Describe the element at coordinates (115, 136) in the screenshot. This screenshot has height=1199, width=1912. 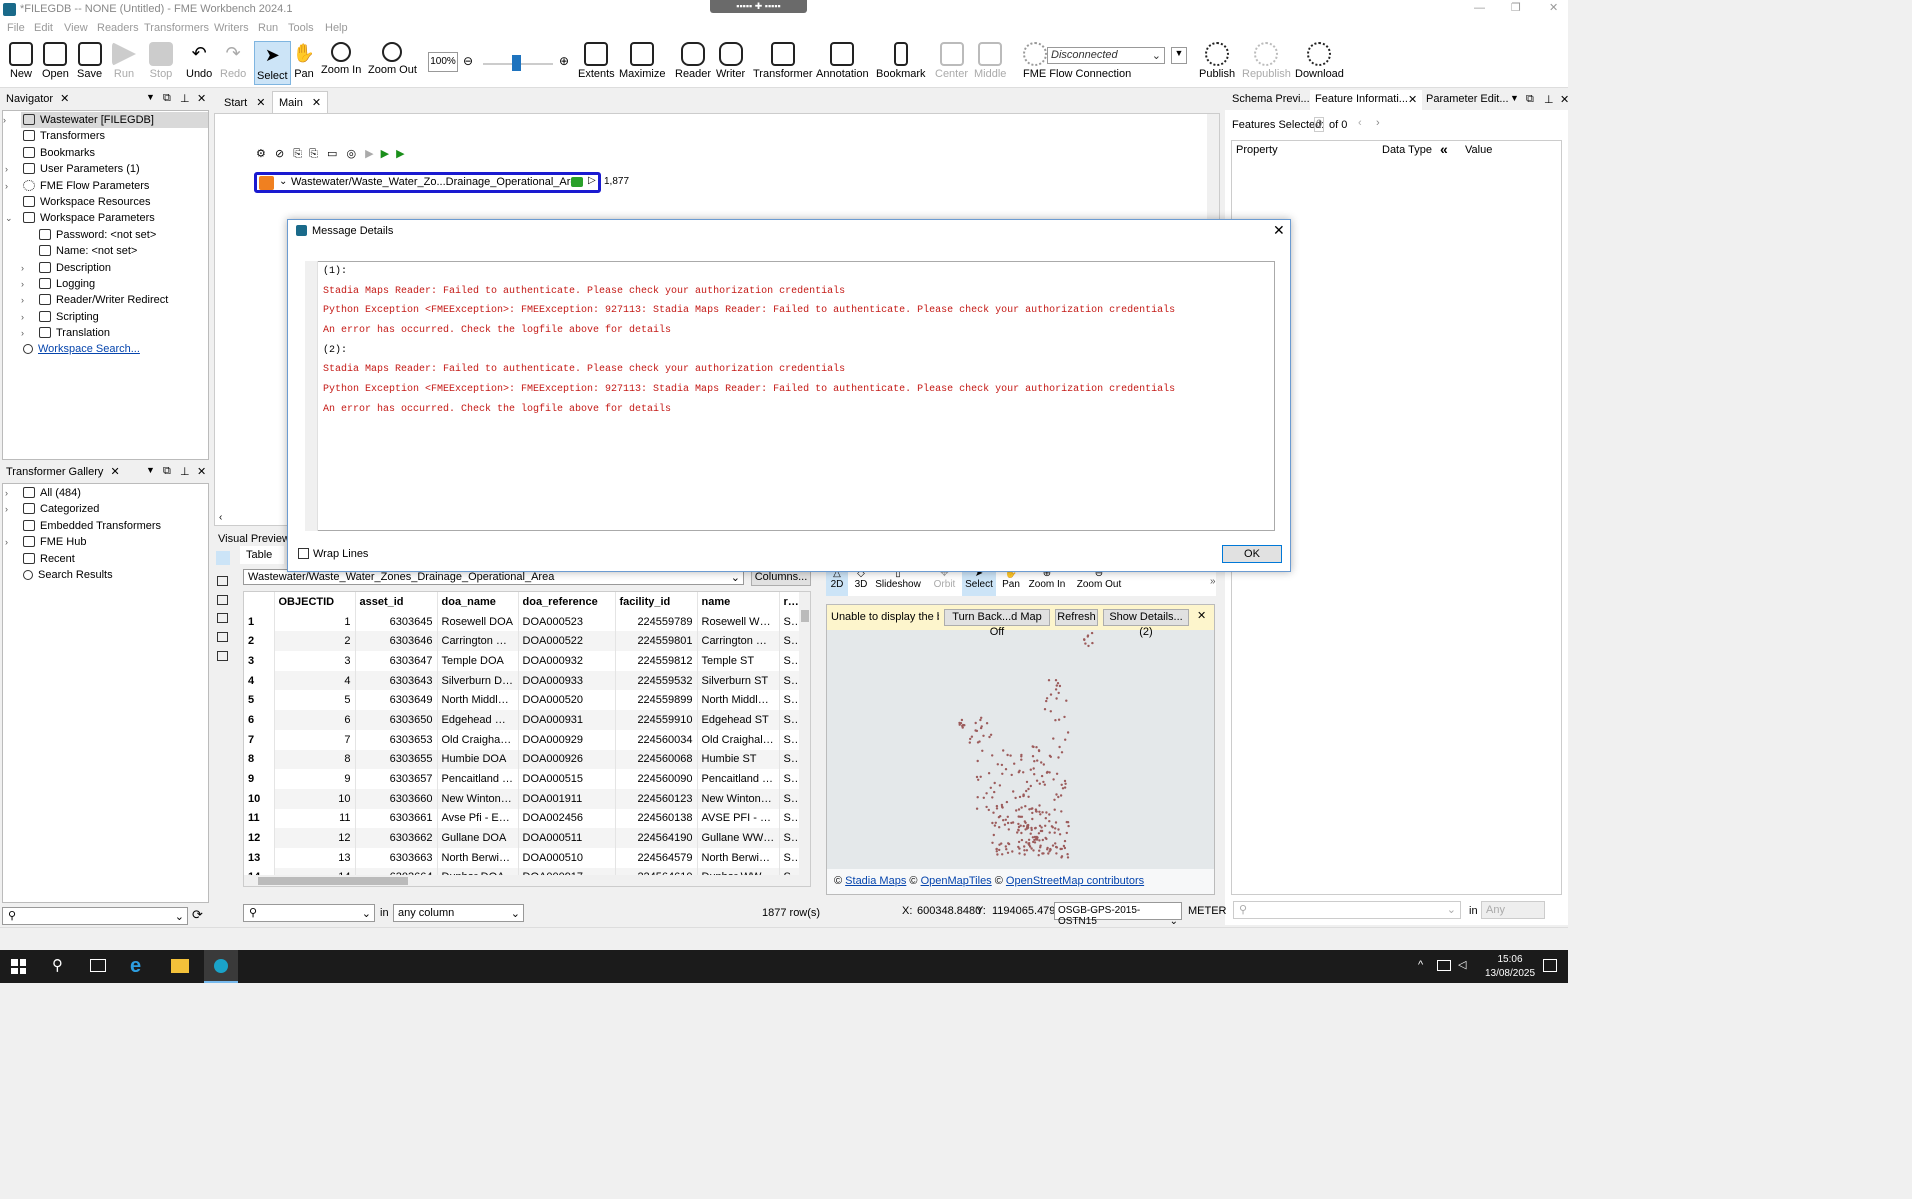
I see `tree-item-1: Transformers` at that location.